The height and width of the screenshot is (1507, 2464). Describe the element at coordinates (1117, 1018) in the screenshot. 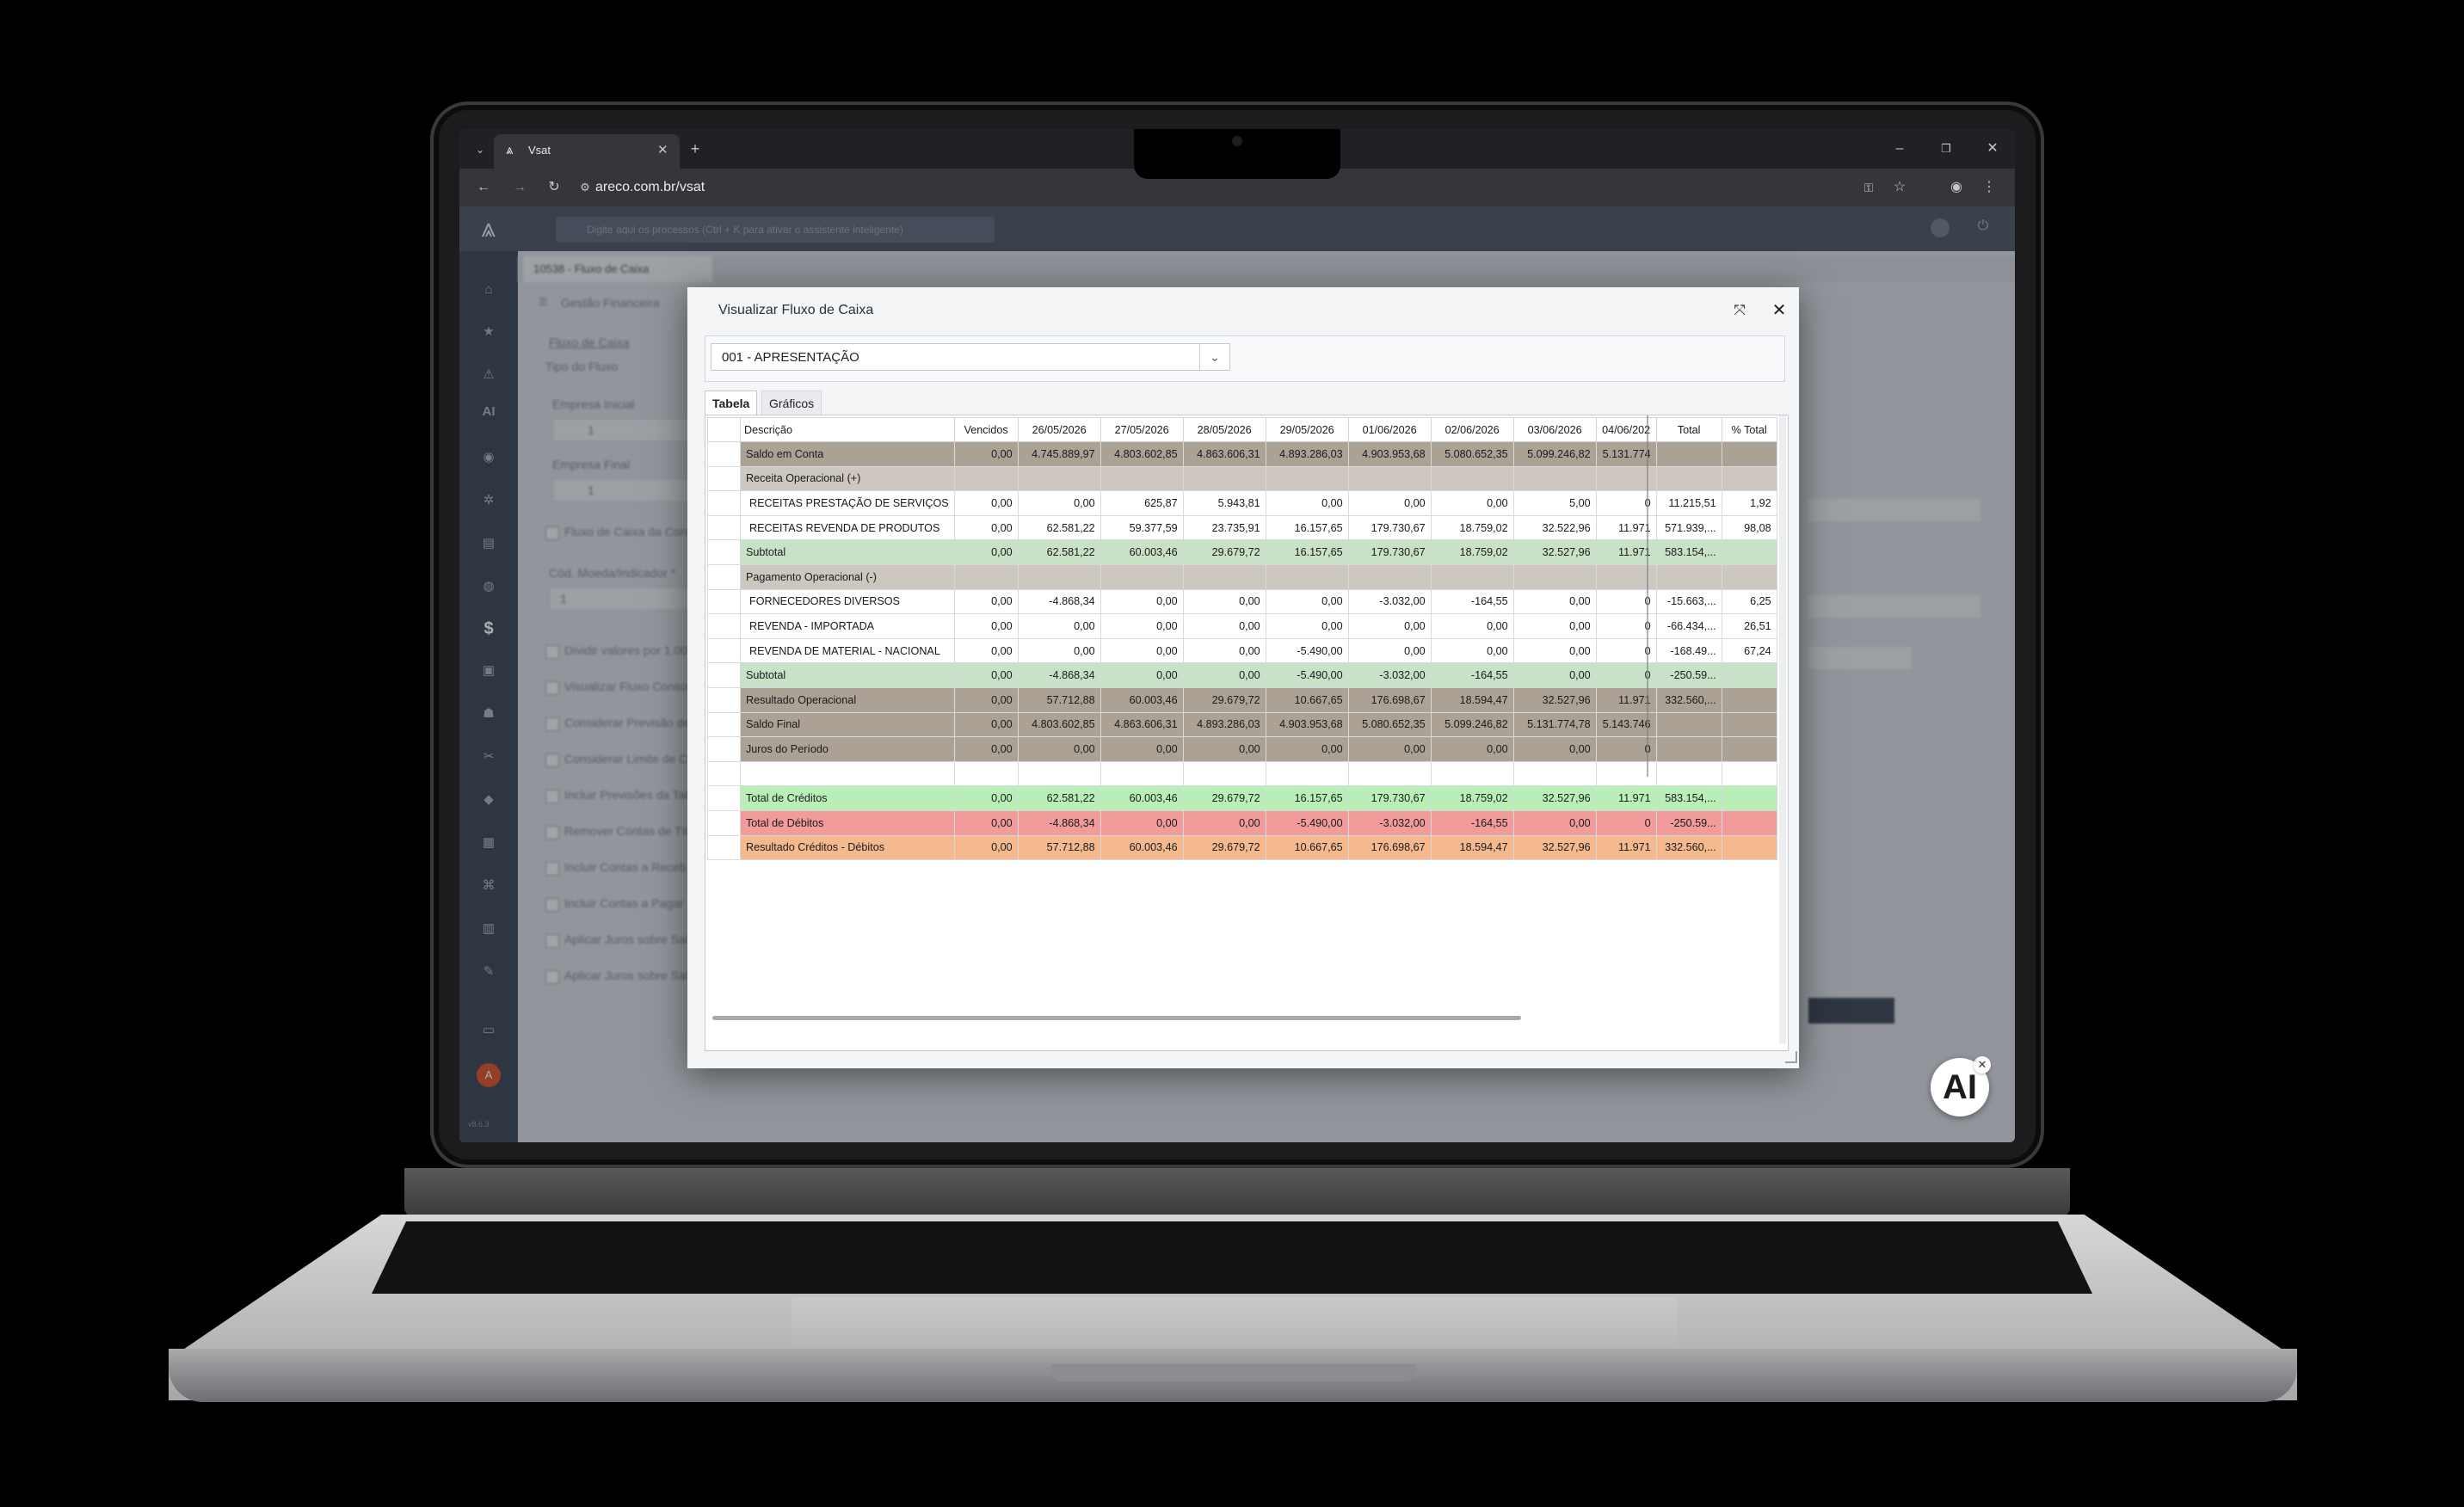

I see `horizontal-scrollbar` at that location.